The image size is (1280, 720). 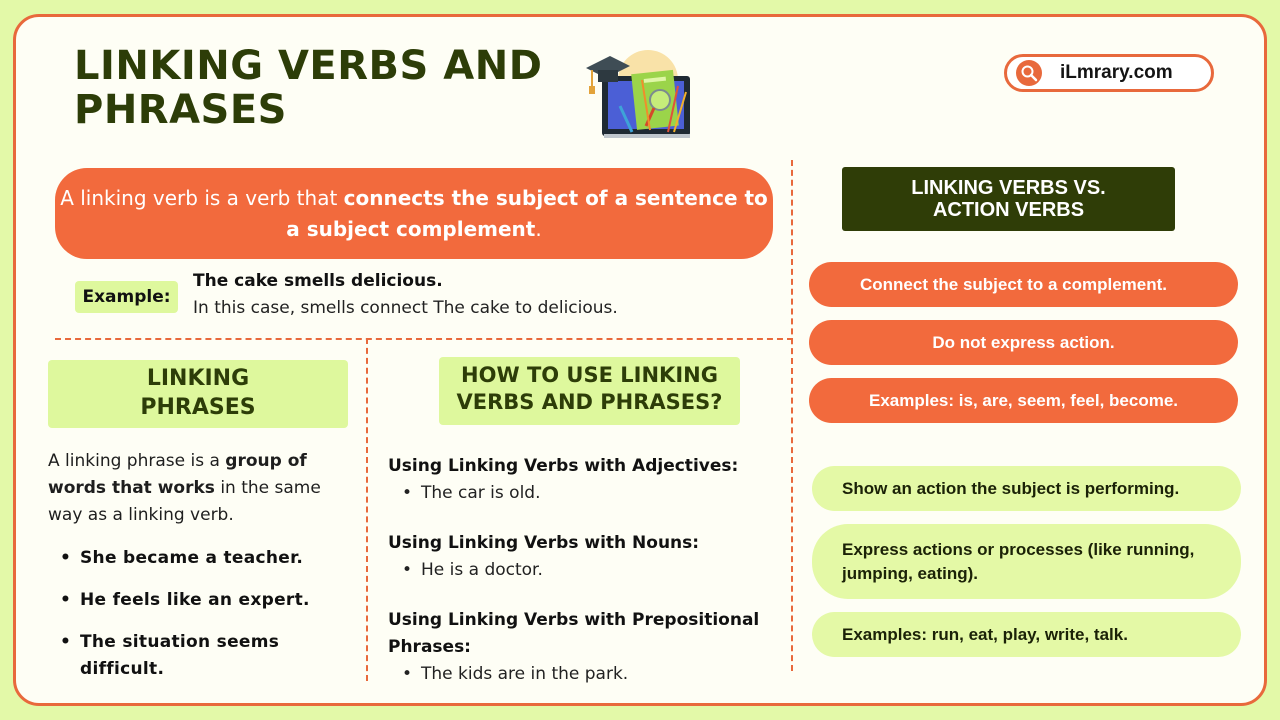 I want to click on point-text: Examples: is, are, seem, feel, become., so click(x=1023, y=400).